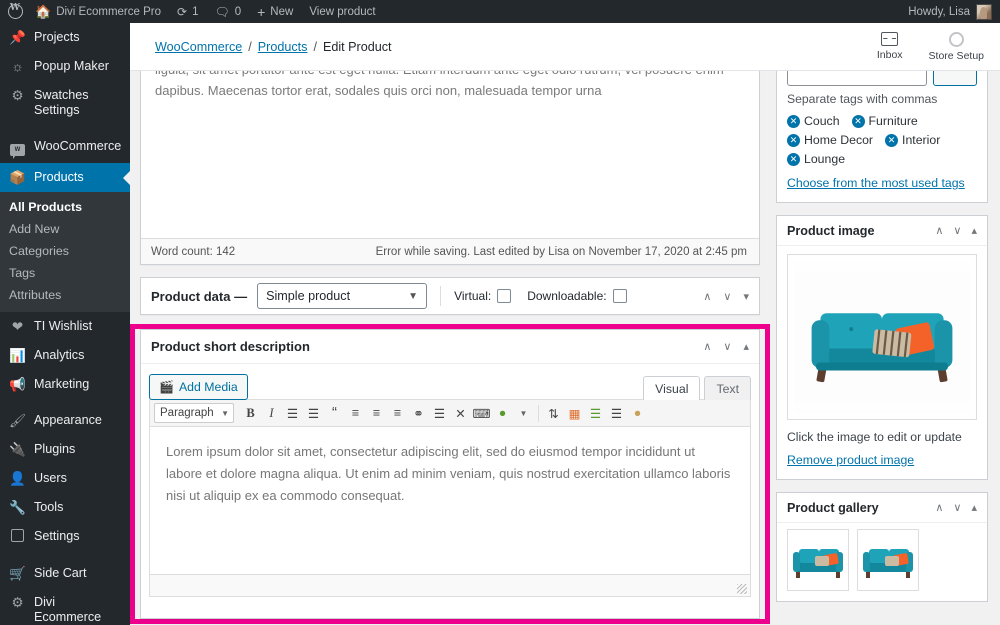 The width and height of the screenshot is (1000, 625). What do you see at coordinates (619, 296) in the screenshot?
I see `downloadable-checkbox` at bounding box center [619, 296].